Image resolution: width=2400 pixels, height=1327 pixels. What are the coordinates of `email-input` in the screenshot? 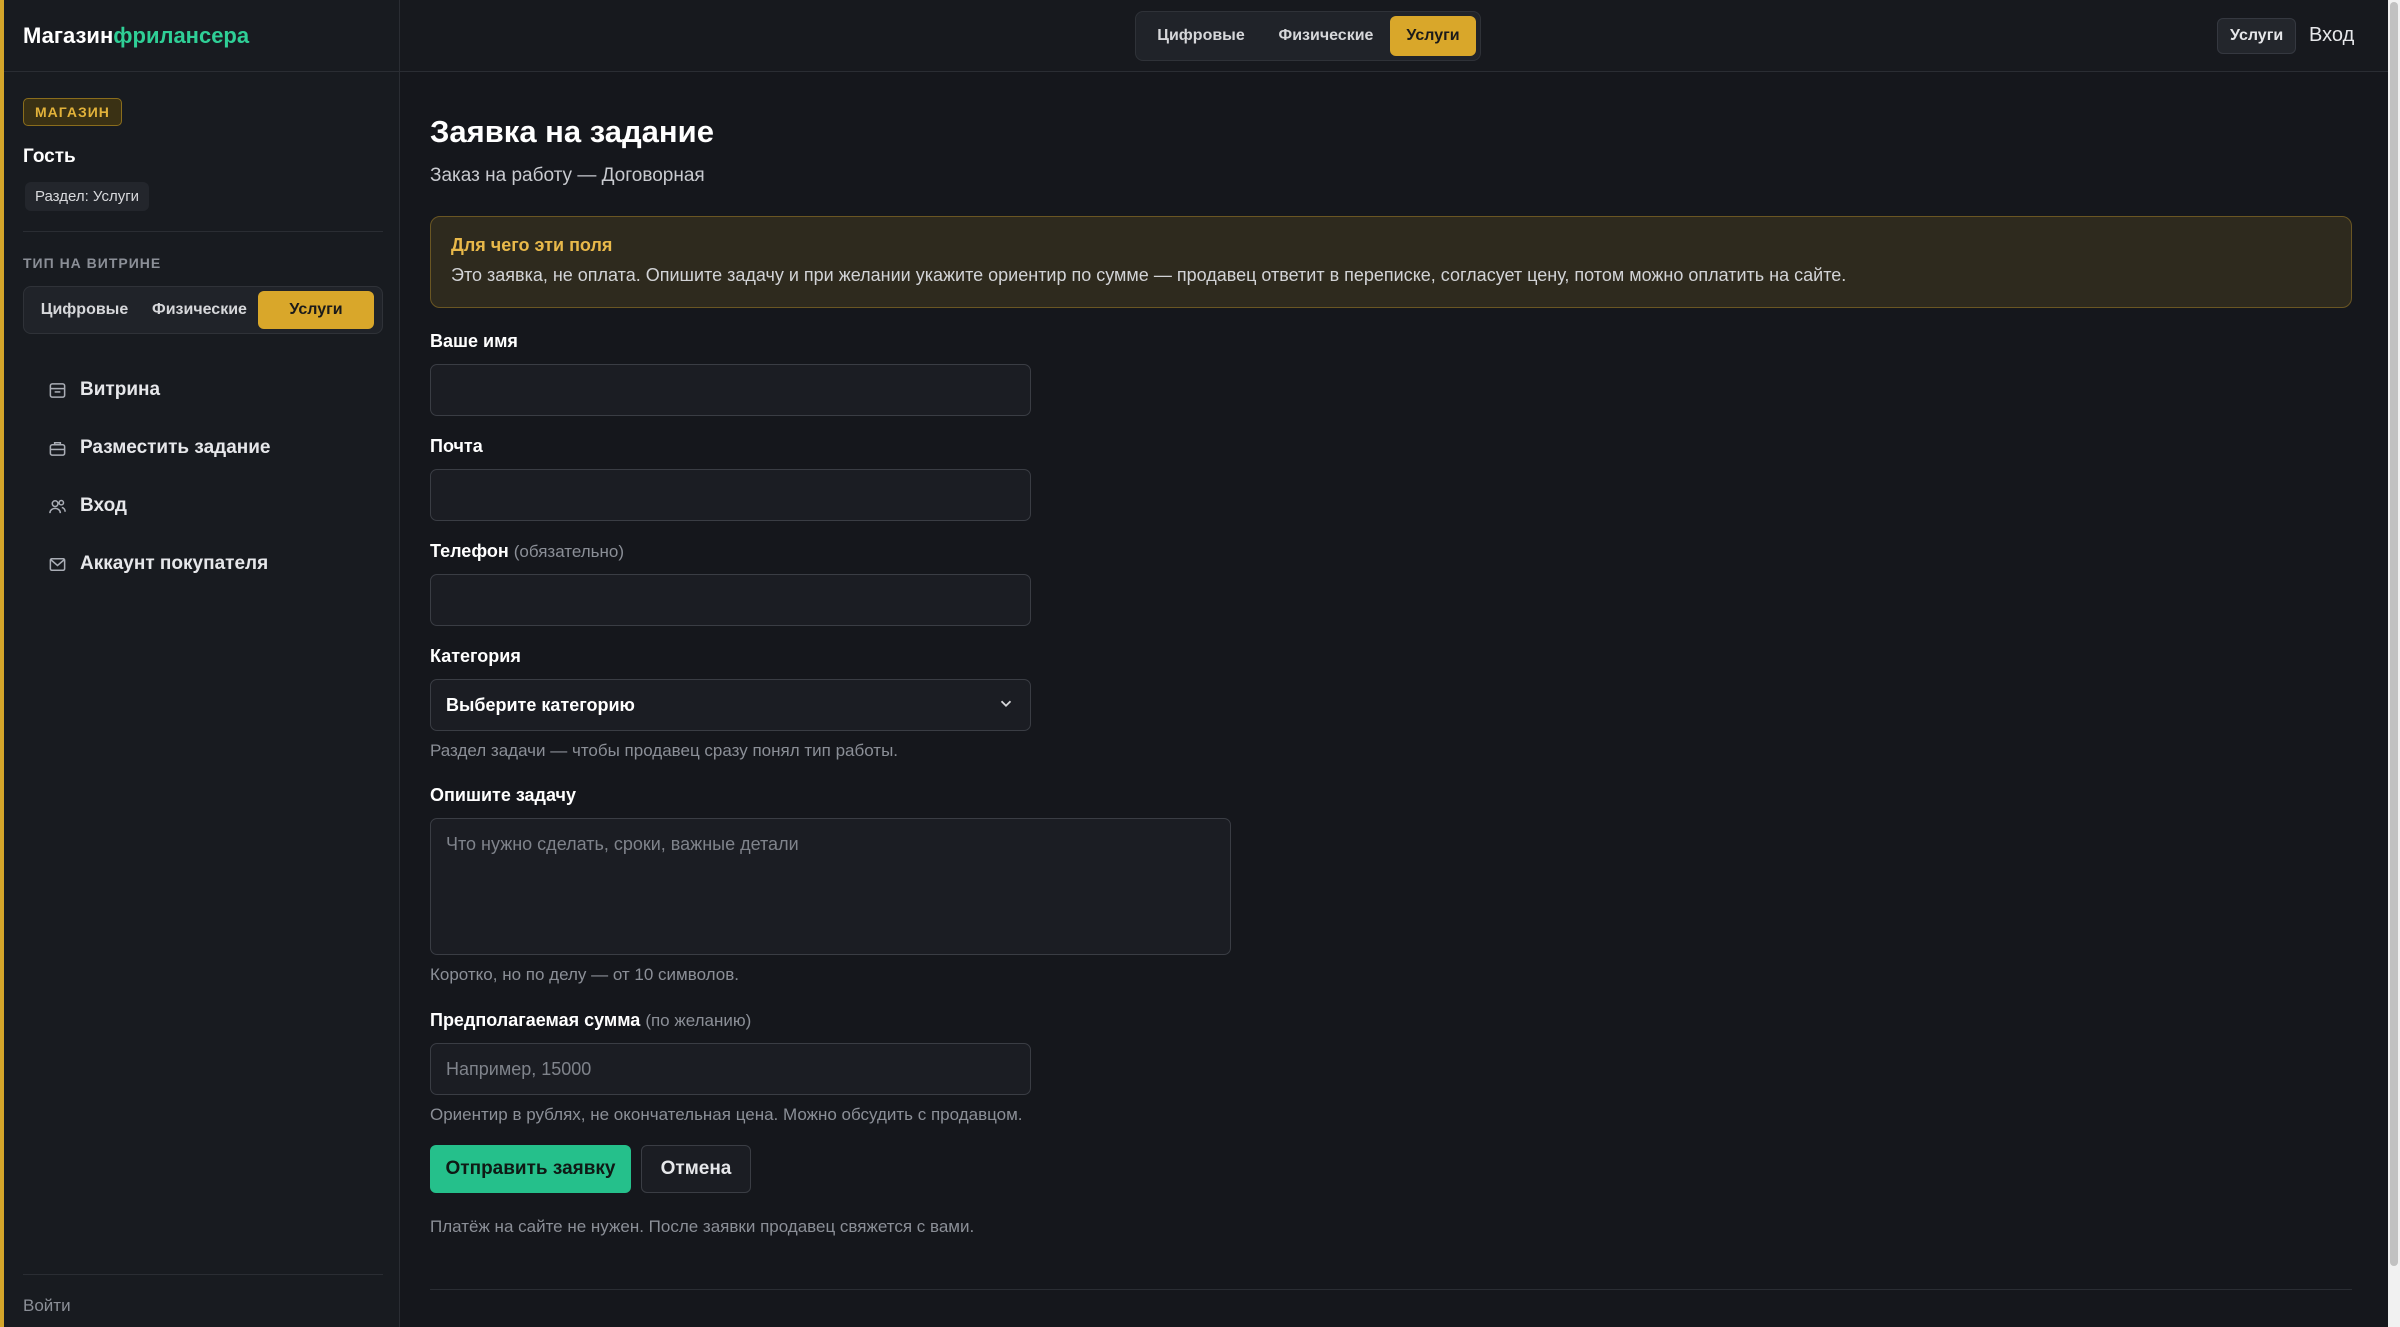 It's located at (730, 495).